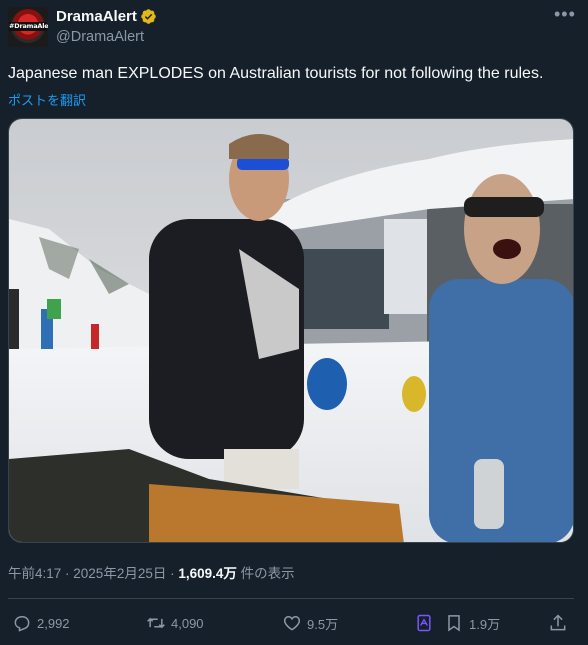  Describe the element at coordinates (454, 623) in the screenshot. I see `bookmark-icon` at that location.